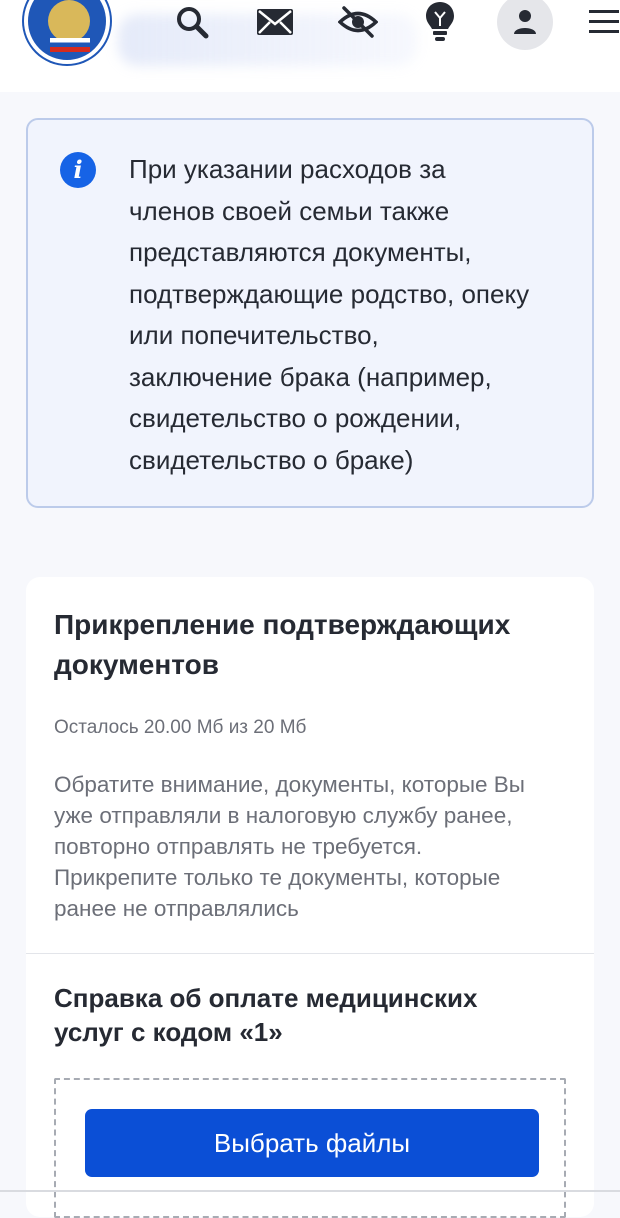  I want to click on fns-logo-icon, so click(67, 32).